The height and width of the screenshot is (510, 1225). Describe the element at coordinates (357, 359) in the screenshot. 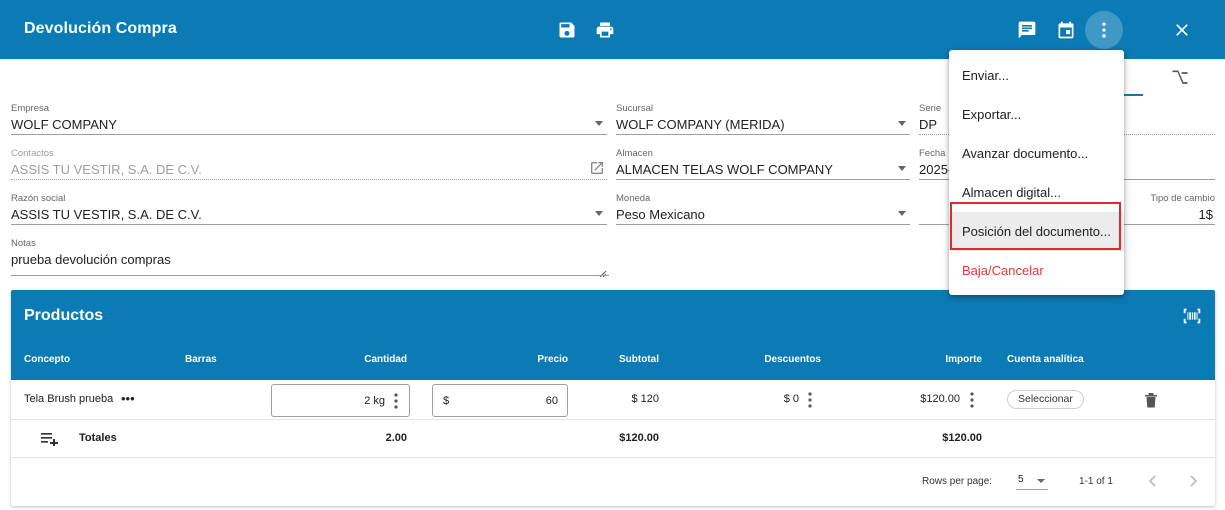

I see `col-cantidad: Cantidad` at that location.